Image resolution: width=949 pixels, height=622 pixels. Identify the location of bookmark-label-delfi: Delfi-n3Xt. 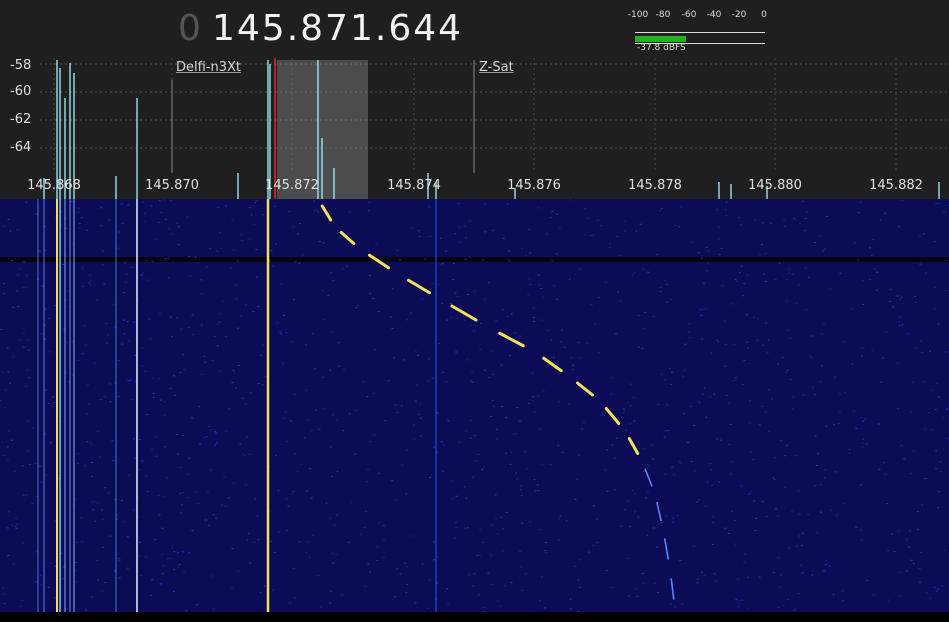
(208, 67).